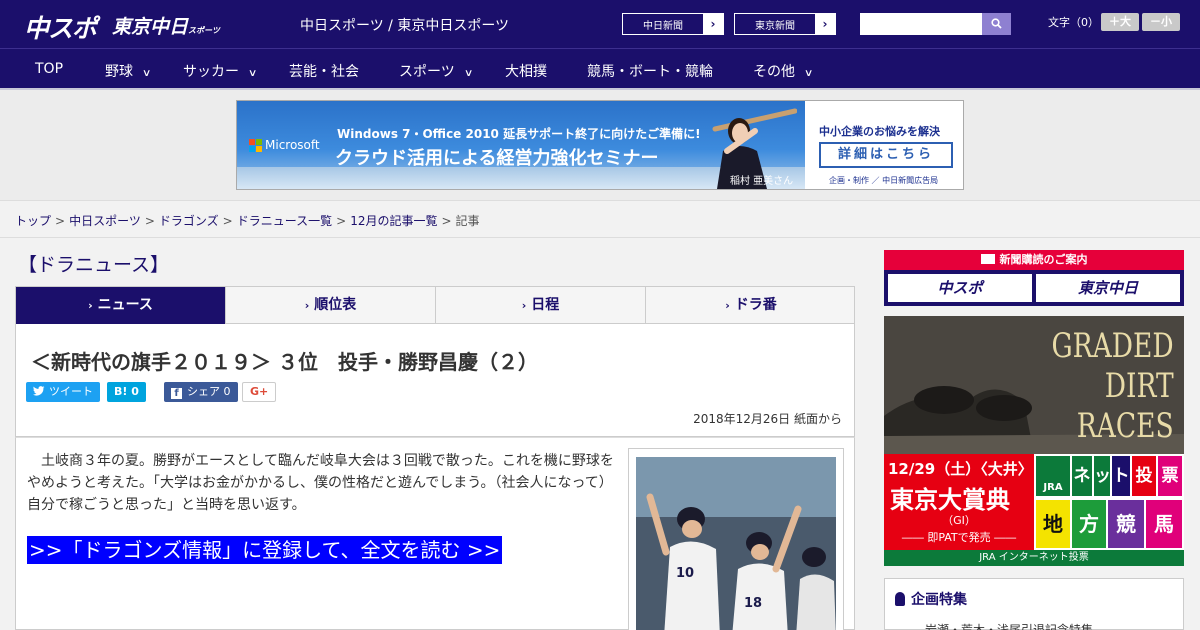 The width and height of the screenshot is (1200, 630). What do you see at coordinates (71, 391) in the screenshot?
I see `tweet-label: ツイート` at bounding box center [71, 391].